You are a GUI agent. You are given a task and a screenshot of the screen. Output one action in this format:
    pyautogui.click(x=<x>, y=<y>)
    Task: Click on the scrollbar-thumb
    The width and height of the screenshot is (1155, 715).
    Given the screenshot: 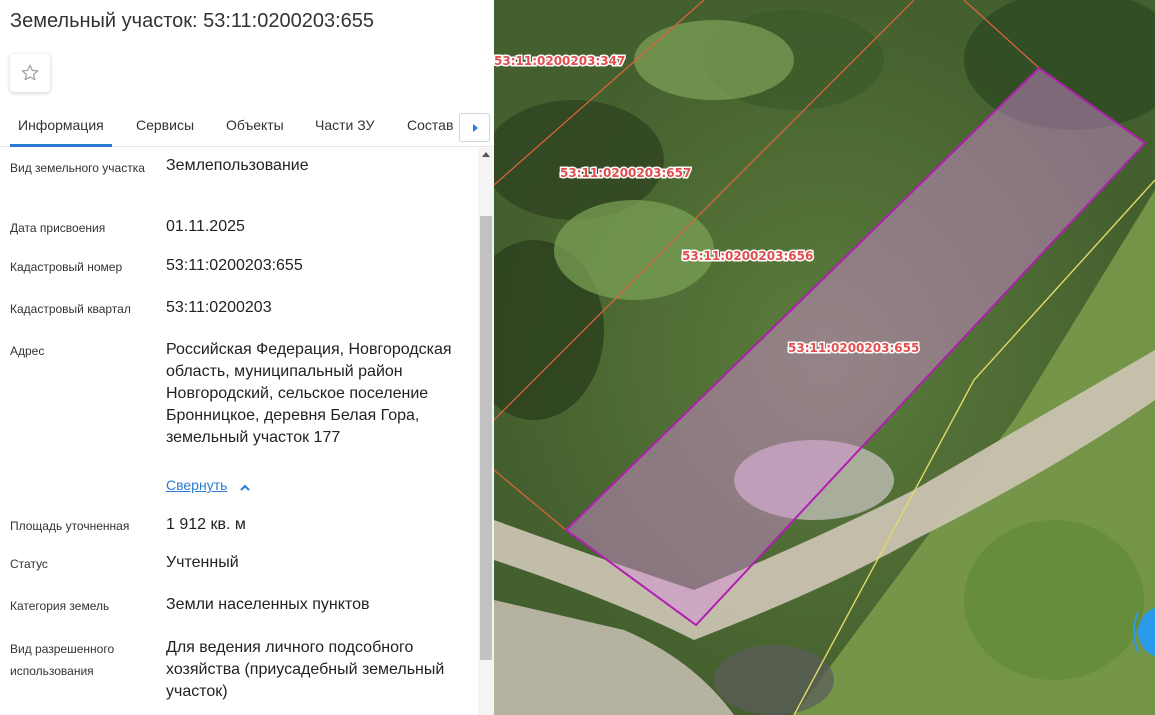 What is the action you would take?
    pyautogui.click(x=486, y=438)
    